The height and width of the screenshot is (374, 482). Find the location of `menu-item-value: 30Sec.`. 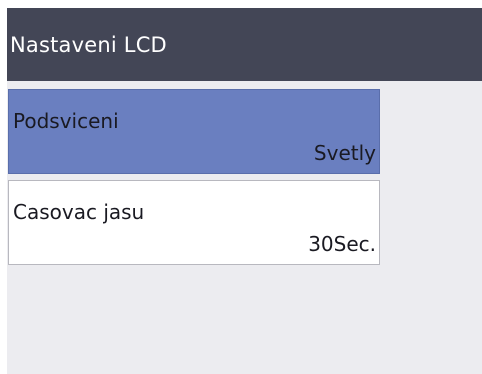

menu-item-value: 30Sec. is located at coordinates (342, 244).